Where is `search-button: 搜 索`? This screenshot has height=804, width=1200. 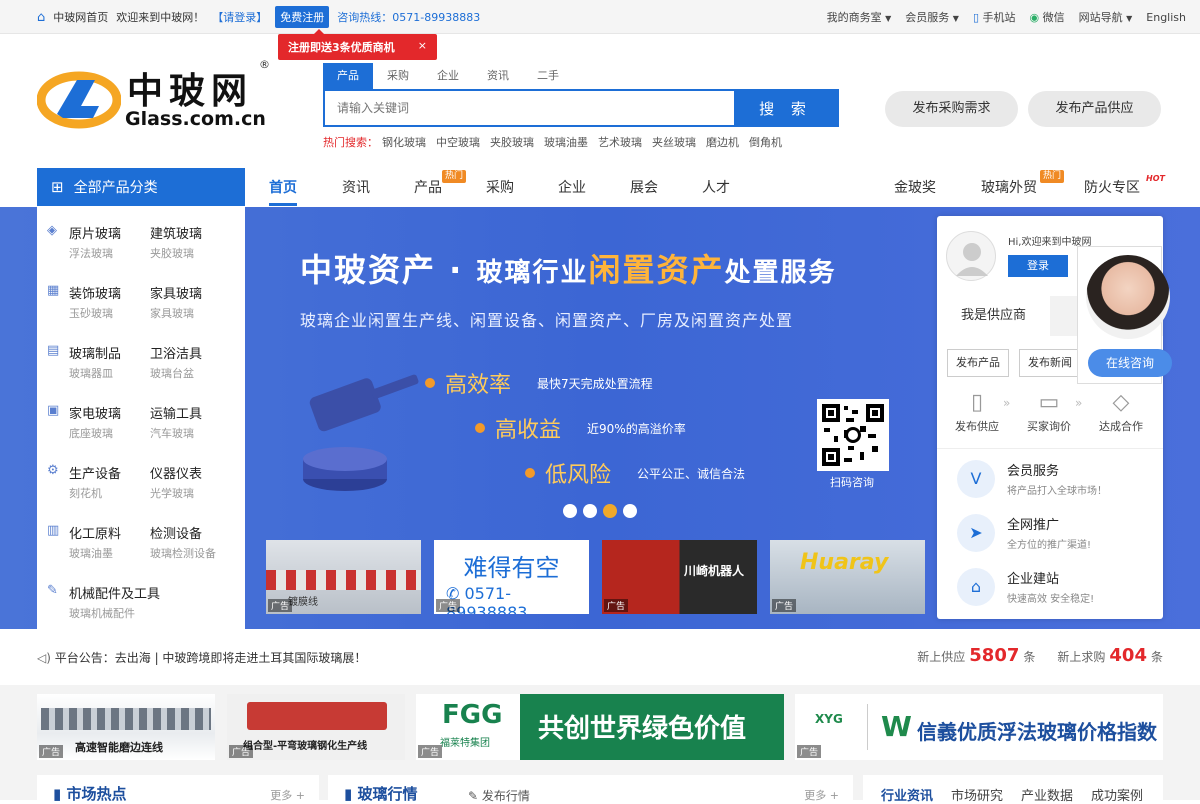
search-button: 搜 索 is located at coordinates (785, 108).